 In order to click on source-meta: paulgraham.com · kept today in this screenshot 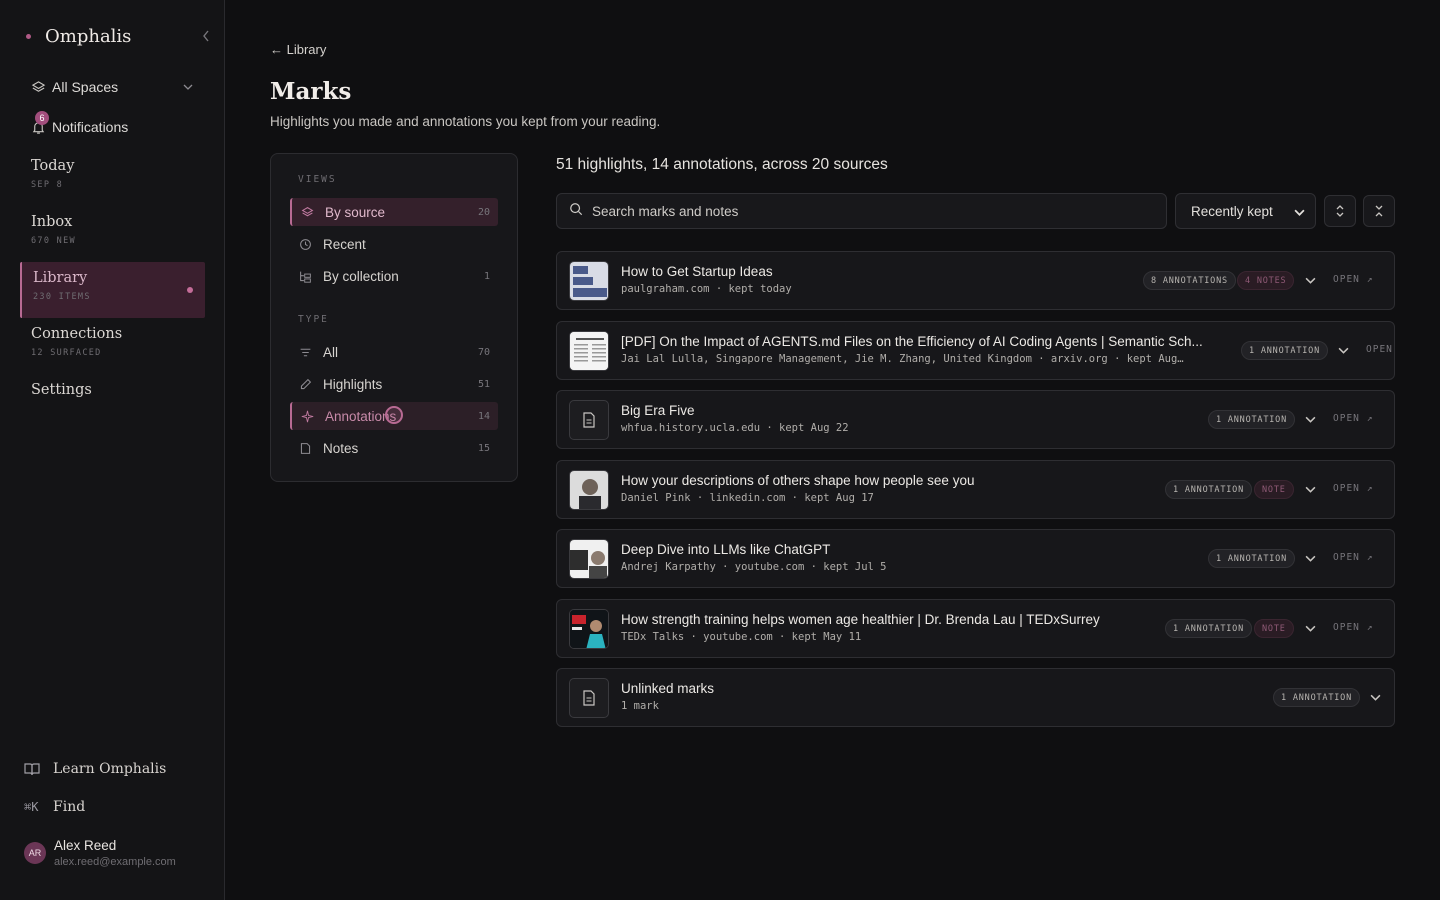, I will do `click(706, 289)`.